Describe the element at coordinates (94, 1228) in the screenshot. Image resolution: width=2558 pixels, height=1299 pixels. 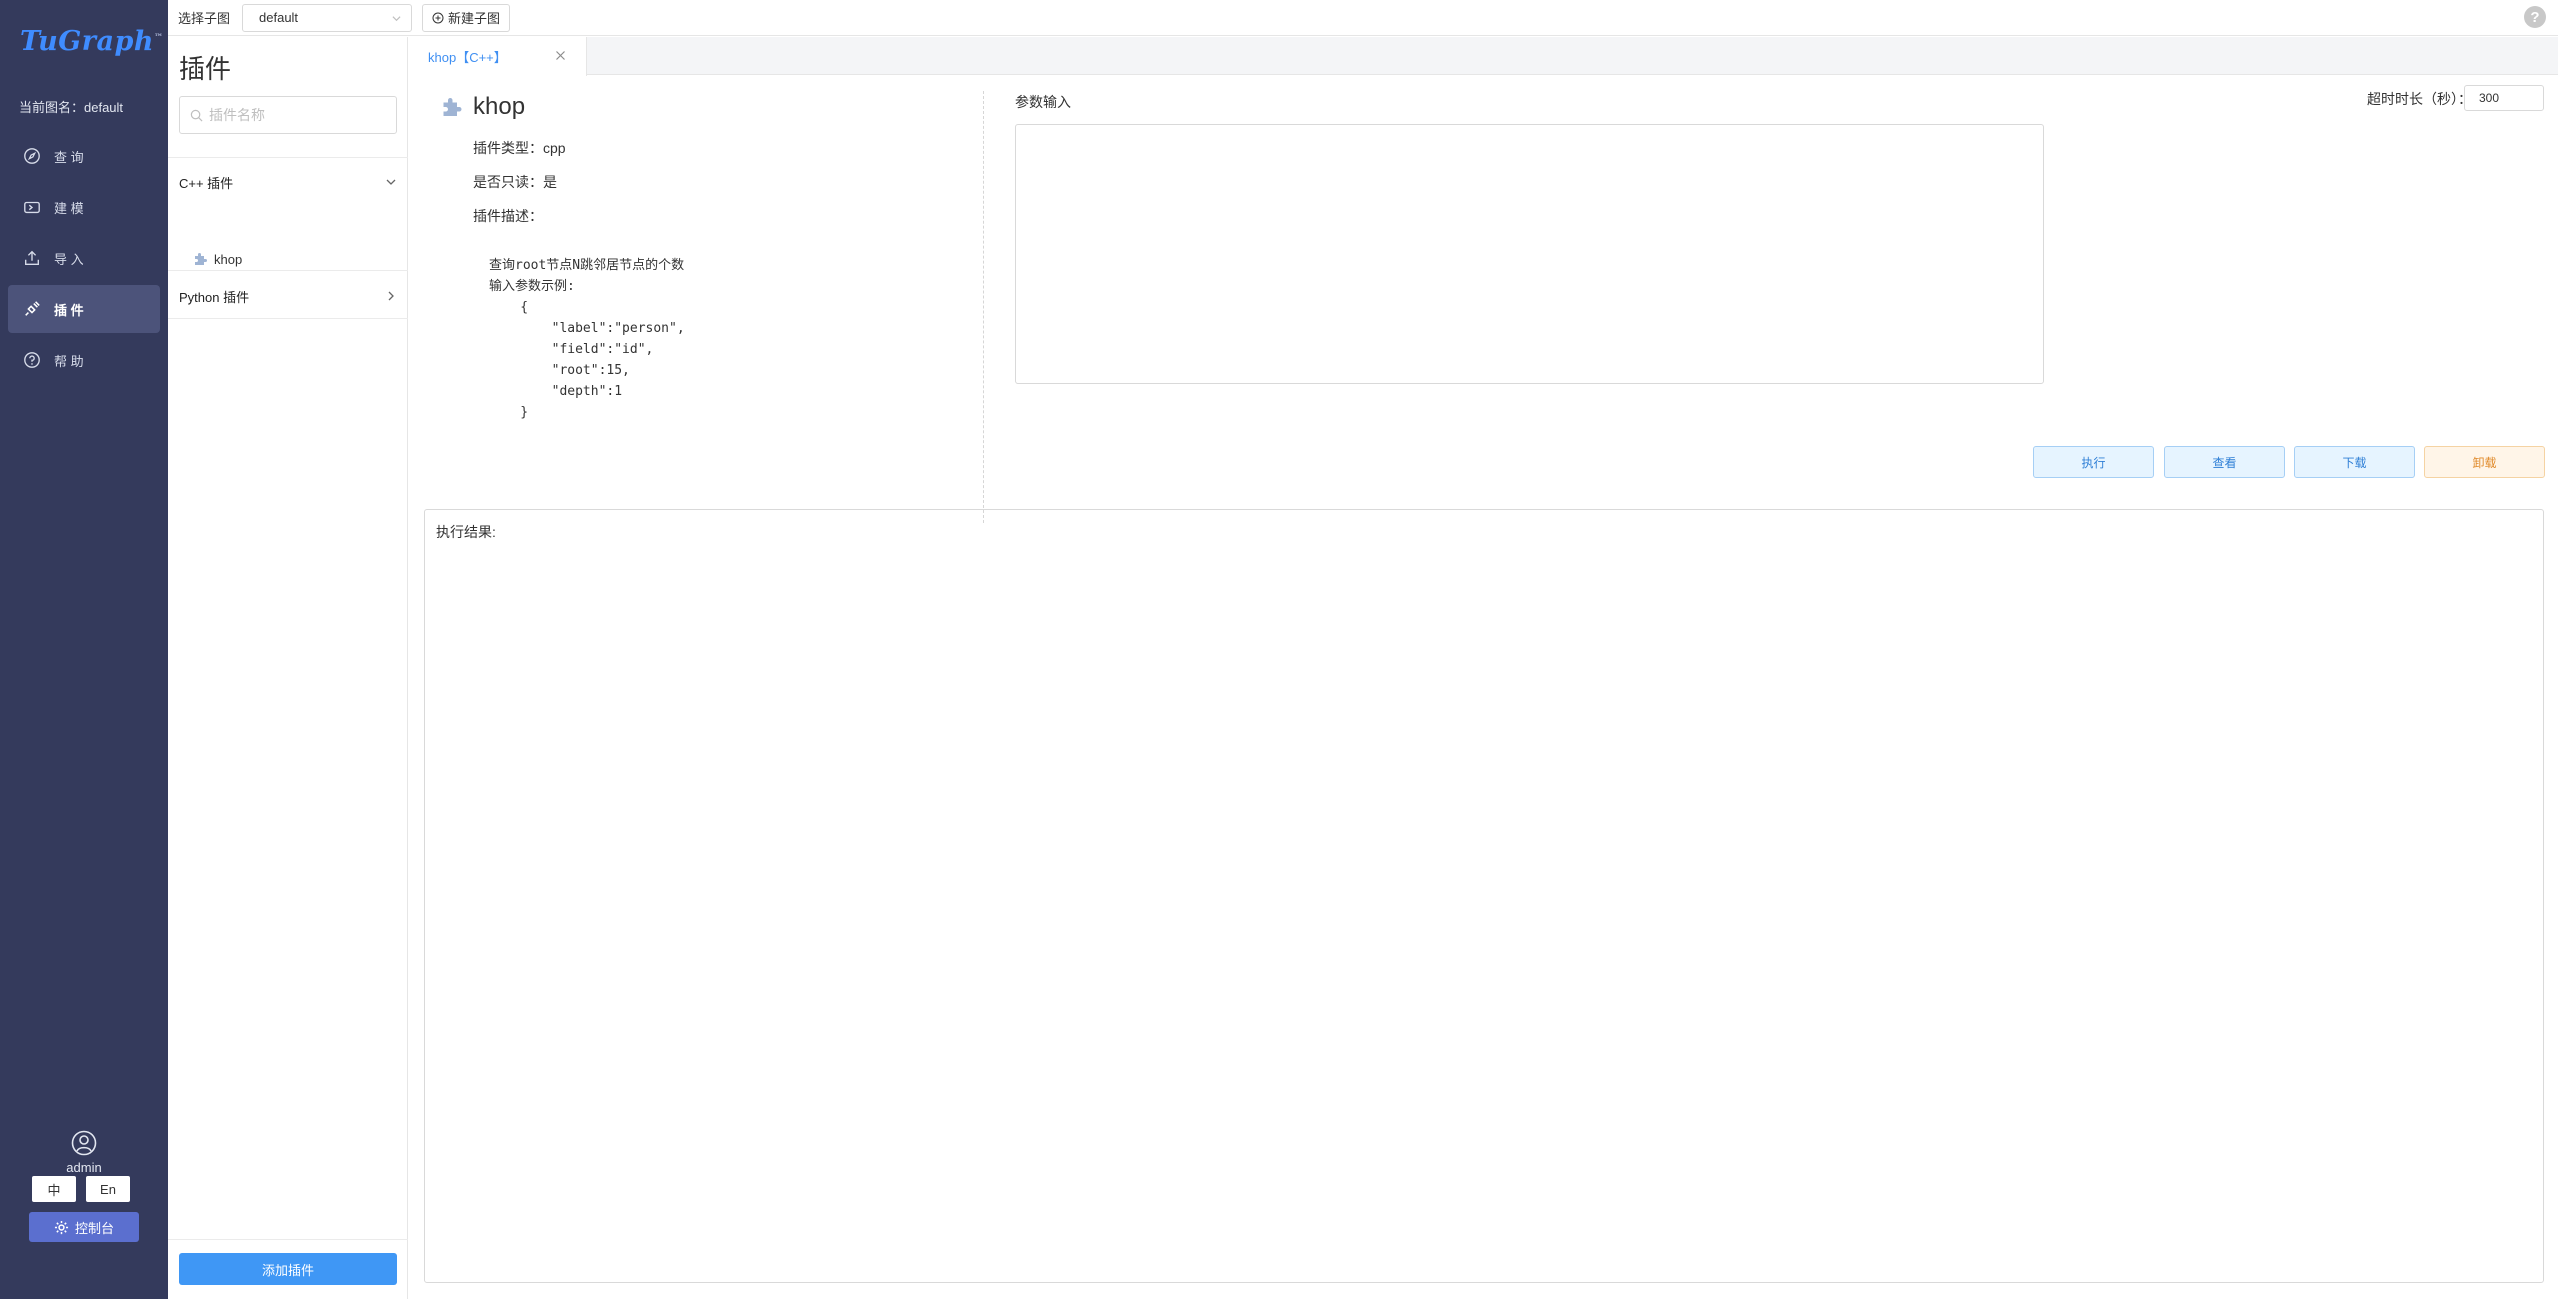
I see `console-label: 控制台` at that location.